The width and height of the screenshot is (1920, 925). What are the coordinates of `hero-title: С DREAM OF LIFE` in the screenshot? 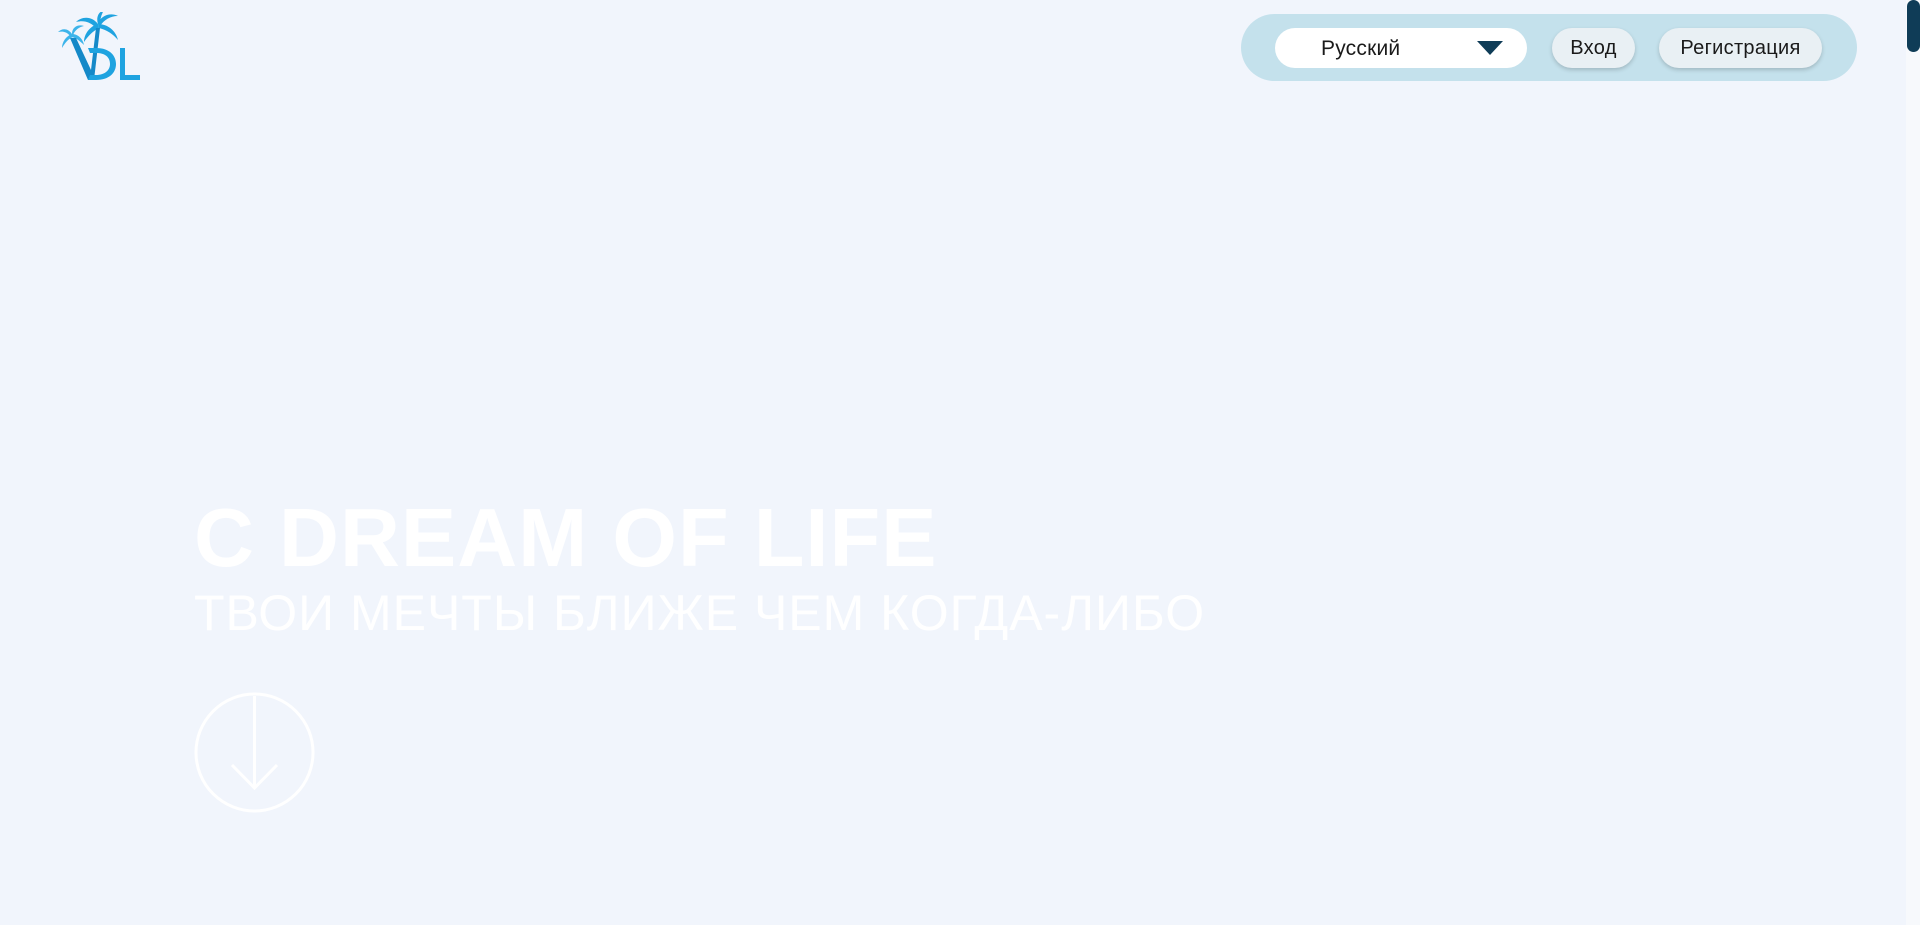 It's located at (566, 537).